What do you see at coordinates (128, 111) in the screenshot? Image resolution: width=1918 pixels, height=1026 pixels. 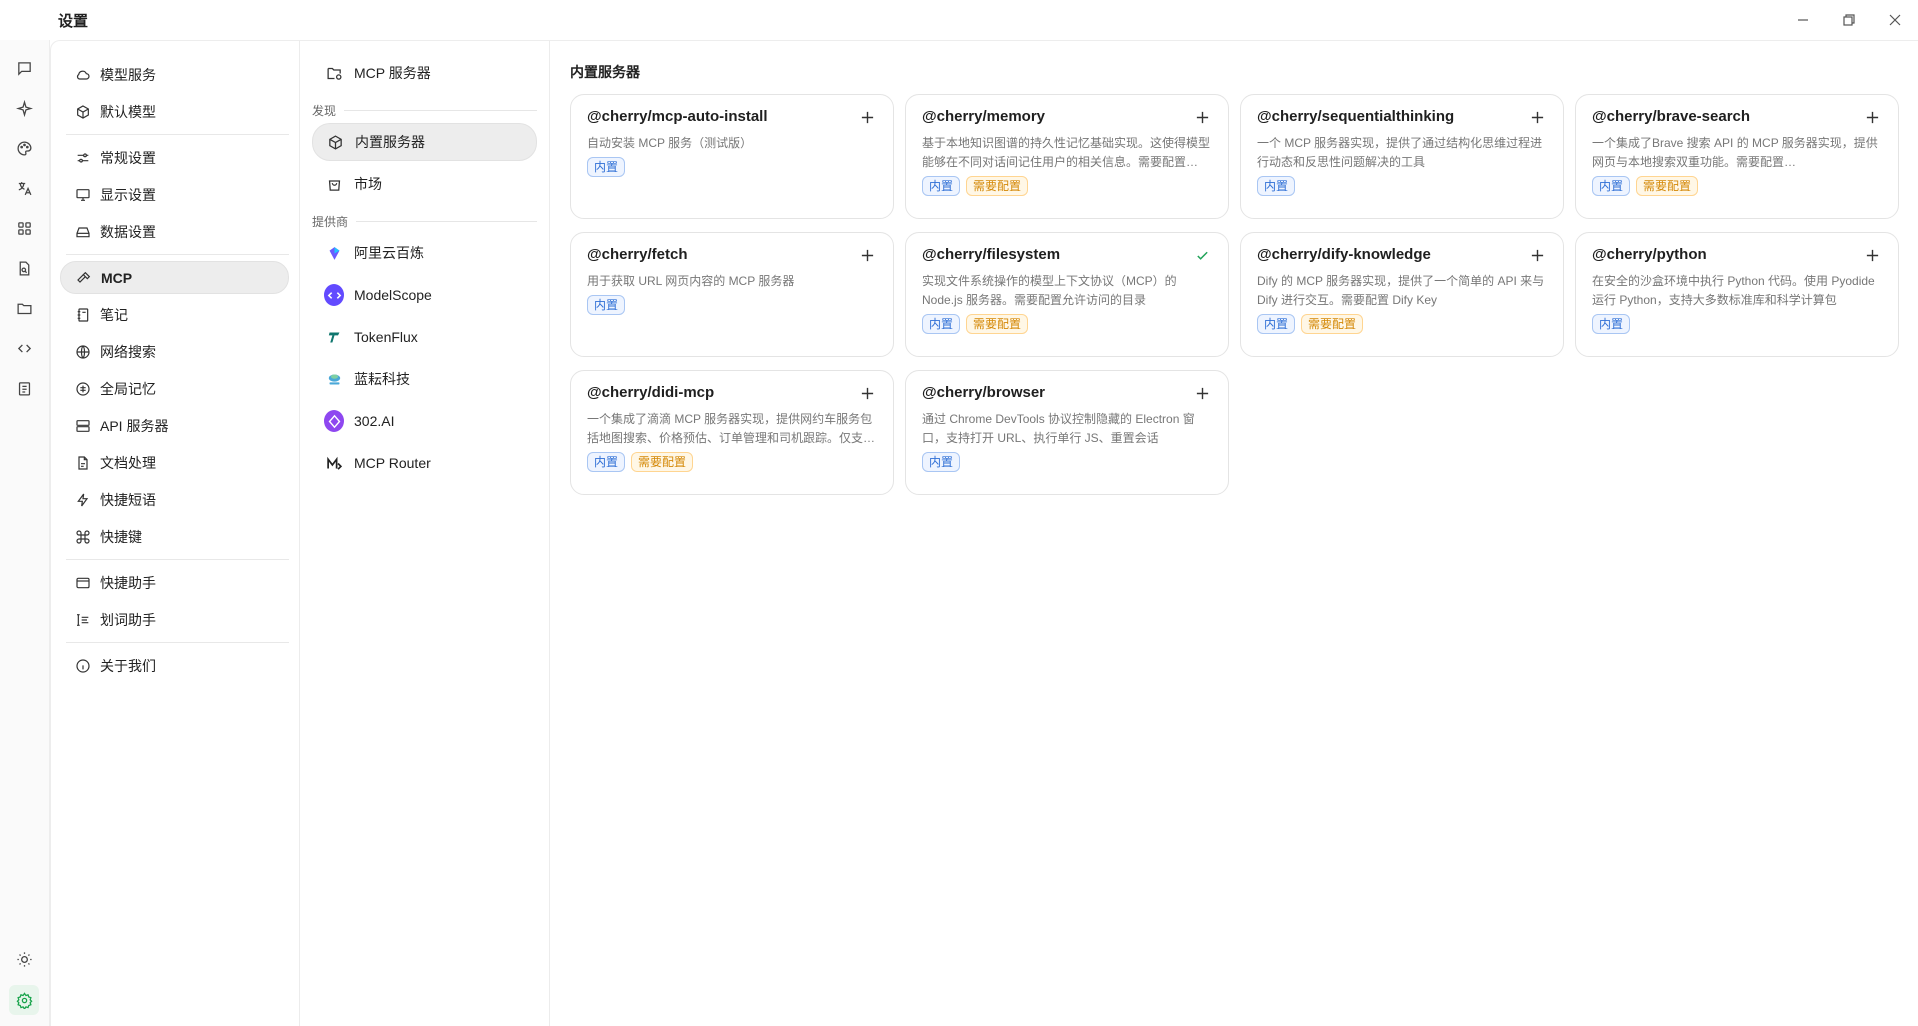 I see `nav-item-label: 默认模型` at bounding box center [128, 111].